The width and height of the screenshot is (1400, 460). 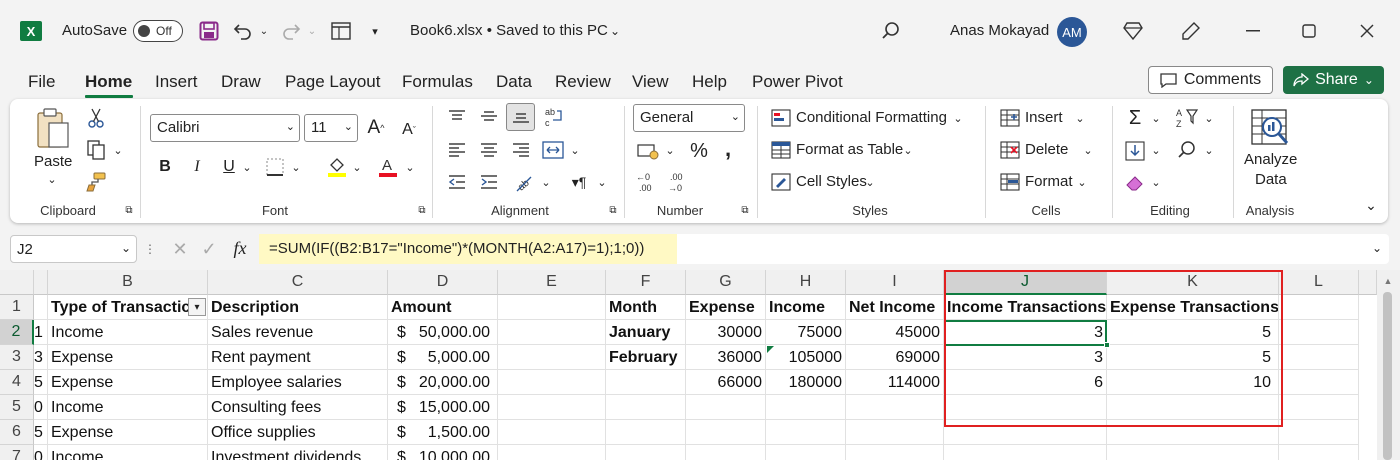 I want to click on tab-data: Data, so click(x=514, y=82).